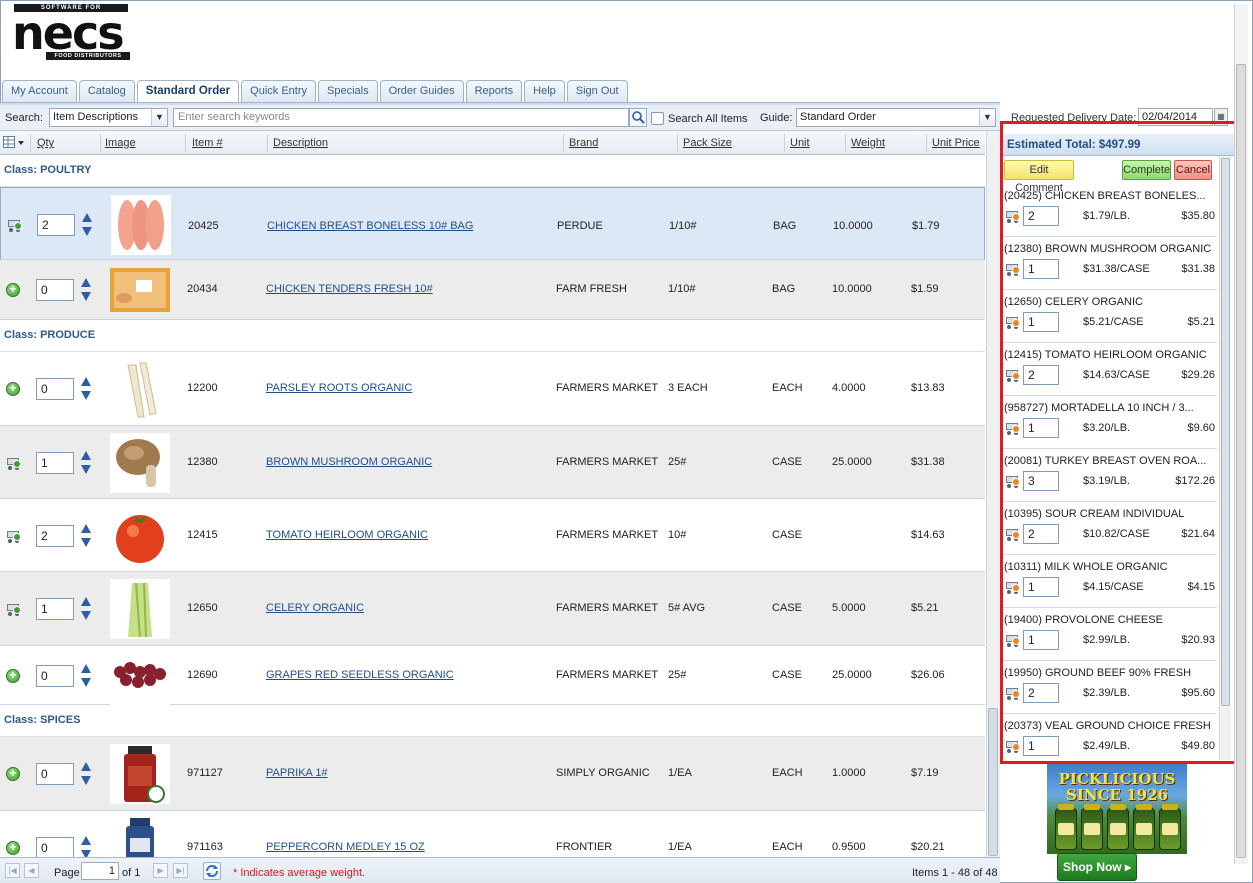 Image resolution: width=1253 pixels, height=883 pixels. I want to click on unit-price: $31.38, so click(928, 461).